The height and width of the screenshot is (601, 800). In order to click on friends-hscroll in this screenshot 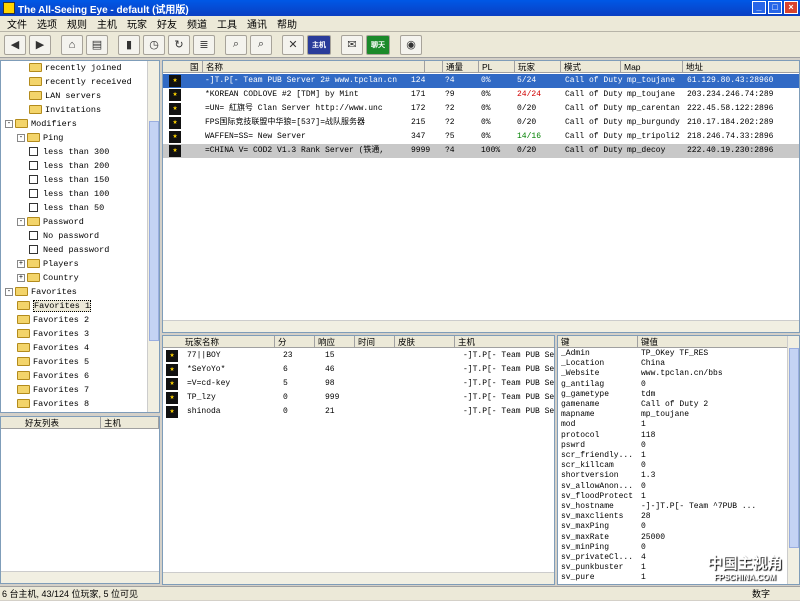, I will do `click(80, 577)`.